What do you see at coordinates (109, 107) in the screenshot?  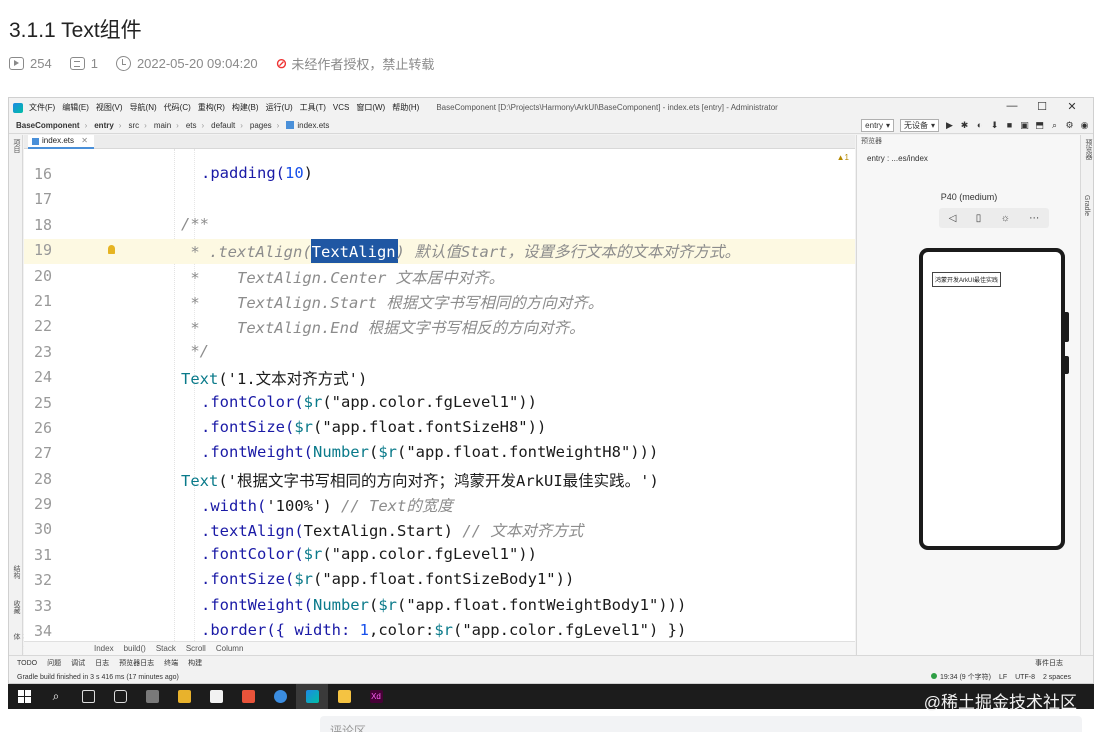 I see `menu-view: 视图(V)` at bounding box center [109, 107].